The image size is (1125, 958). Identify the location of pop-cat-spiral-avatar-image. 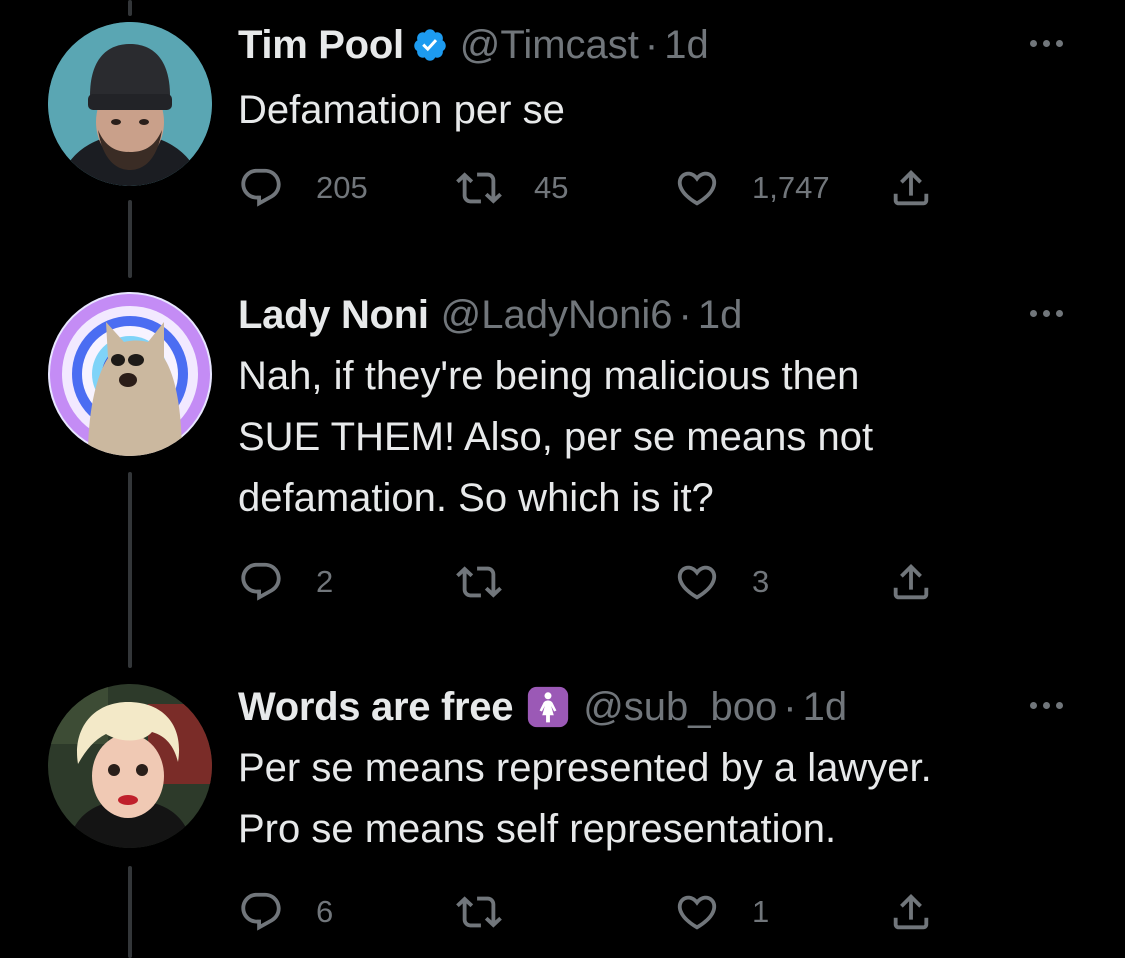
(130, 374).